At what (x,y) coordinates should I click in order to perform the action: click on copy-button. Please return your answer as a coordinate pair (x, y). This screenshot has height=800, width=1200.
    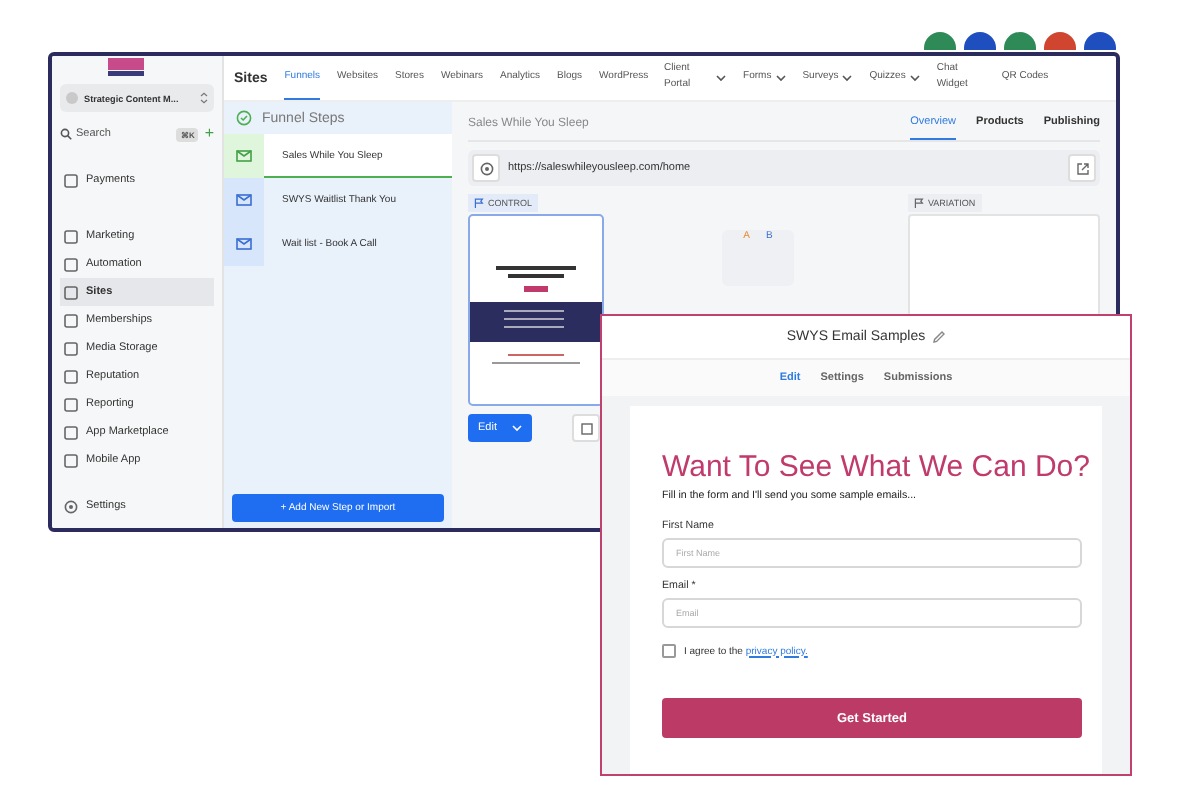
    Looking at the image, I should click on (586, 428).